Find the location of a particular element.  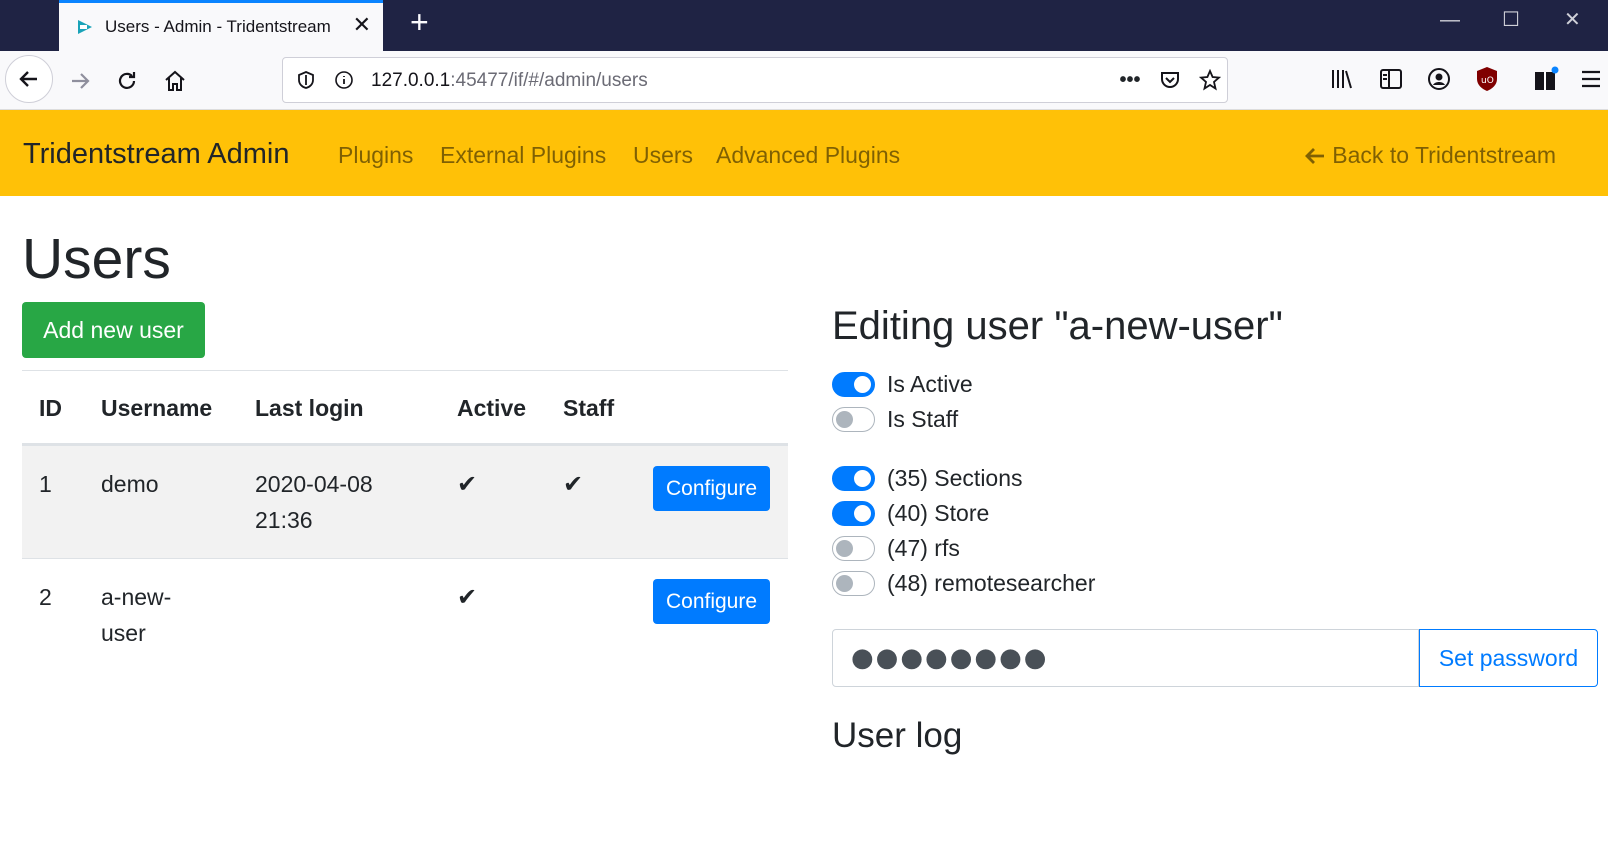

username-line-1: a-new- is located at coordinates (136, 597).